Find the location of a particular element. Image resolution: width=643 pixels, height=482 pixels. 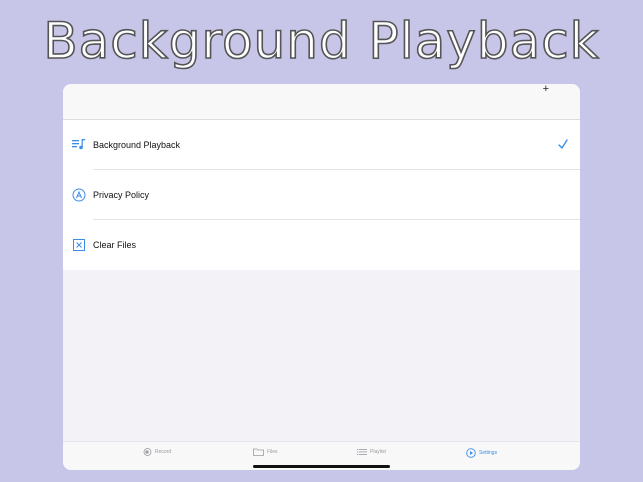

music-list-icon is located at coordinates (79, 144).